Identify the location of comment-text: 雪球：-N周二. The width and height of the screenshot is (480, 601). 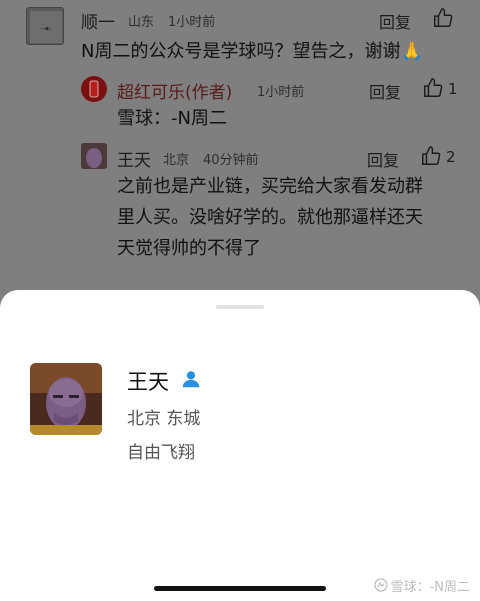
(172, 118).